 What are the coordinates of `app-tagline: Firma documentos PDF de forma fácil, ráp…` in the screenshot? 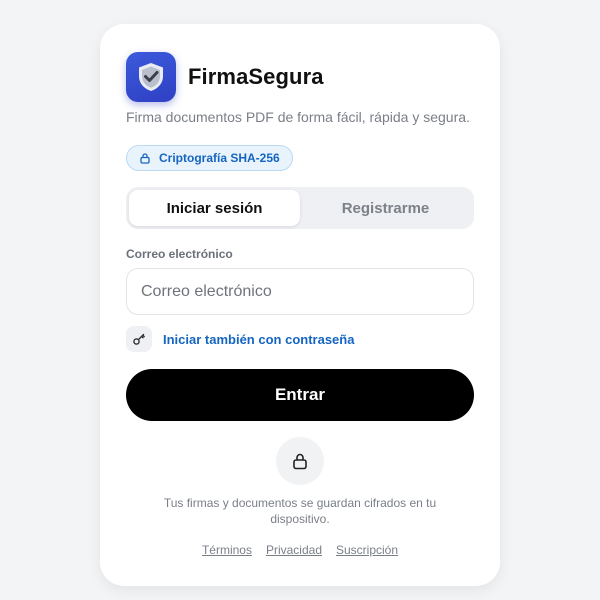 It's located at (298, 117).